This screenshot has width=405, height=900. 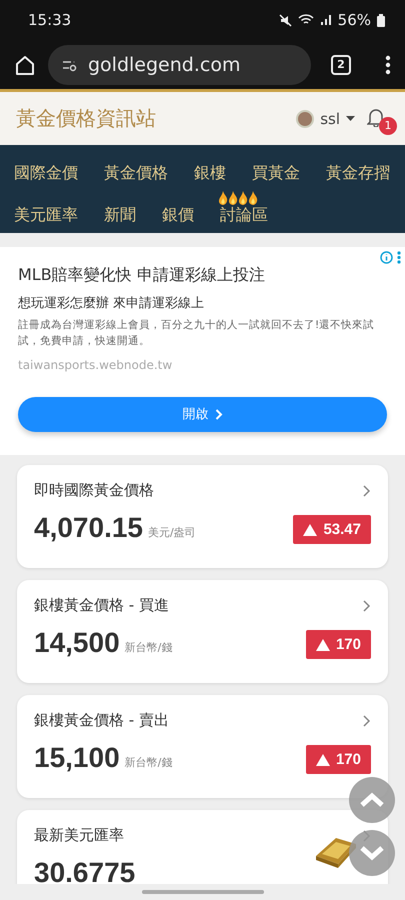 What do you see at coordinates (350, 118) in the screenshot?
I see `caret-icon` at bounding box center [350, 118].